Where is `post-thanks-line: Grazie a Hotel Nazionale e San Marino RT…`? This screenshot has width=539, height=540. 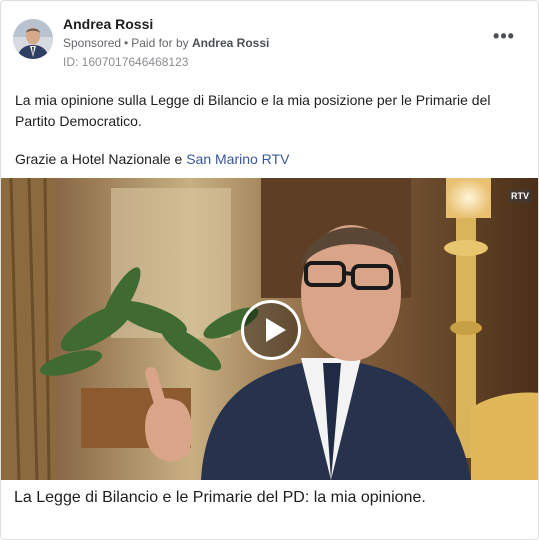 post-thanks-line: Grazie a Hotel Nazionale e San Marino RT… is located at coordinates (152, 159).